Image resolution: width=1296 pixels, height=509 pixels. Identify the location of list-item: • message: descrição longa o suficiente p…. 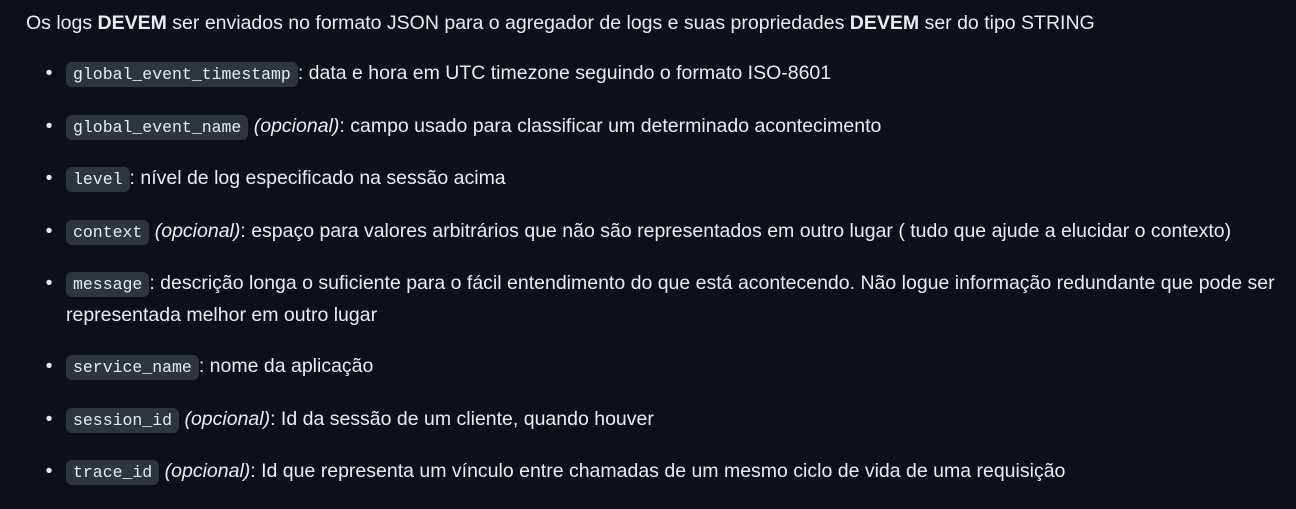
(651, 299).